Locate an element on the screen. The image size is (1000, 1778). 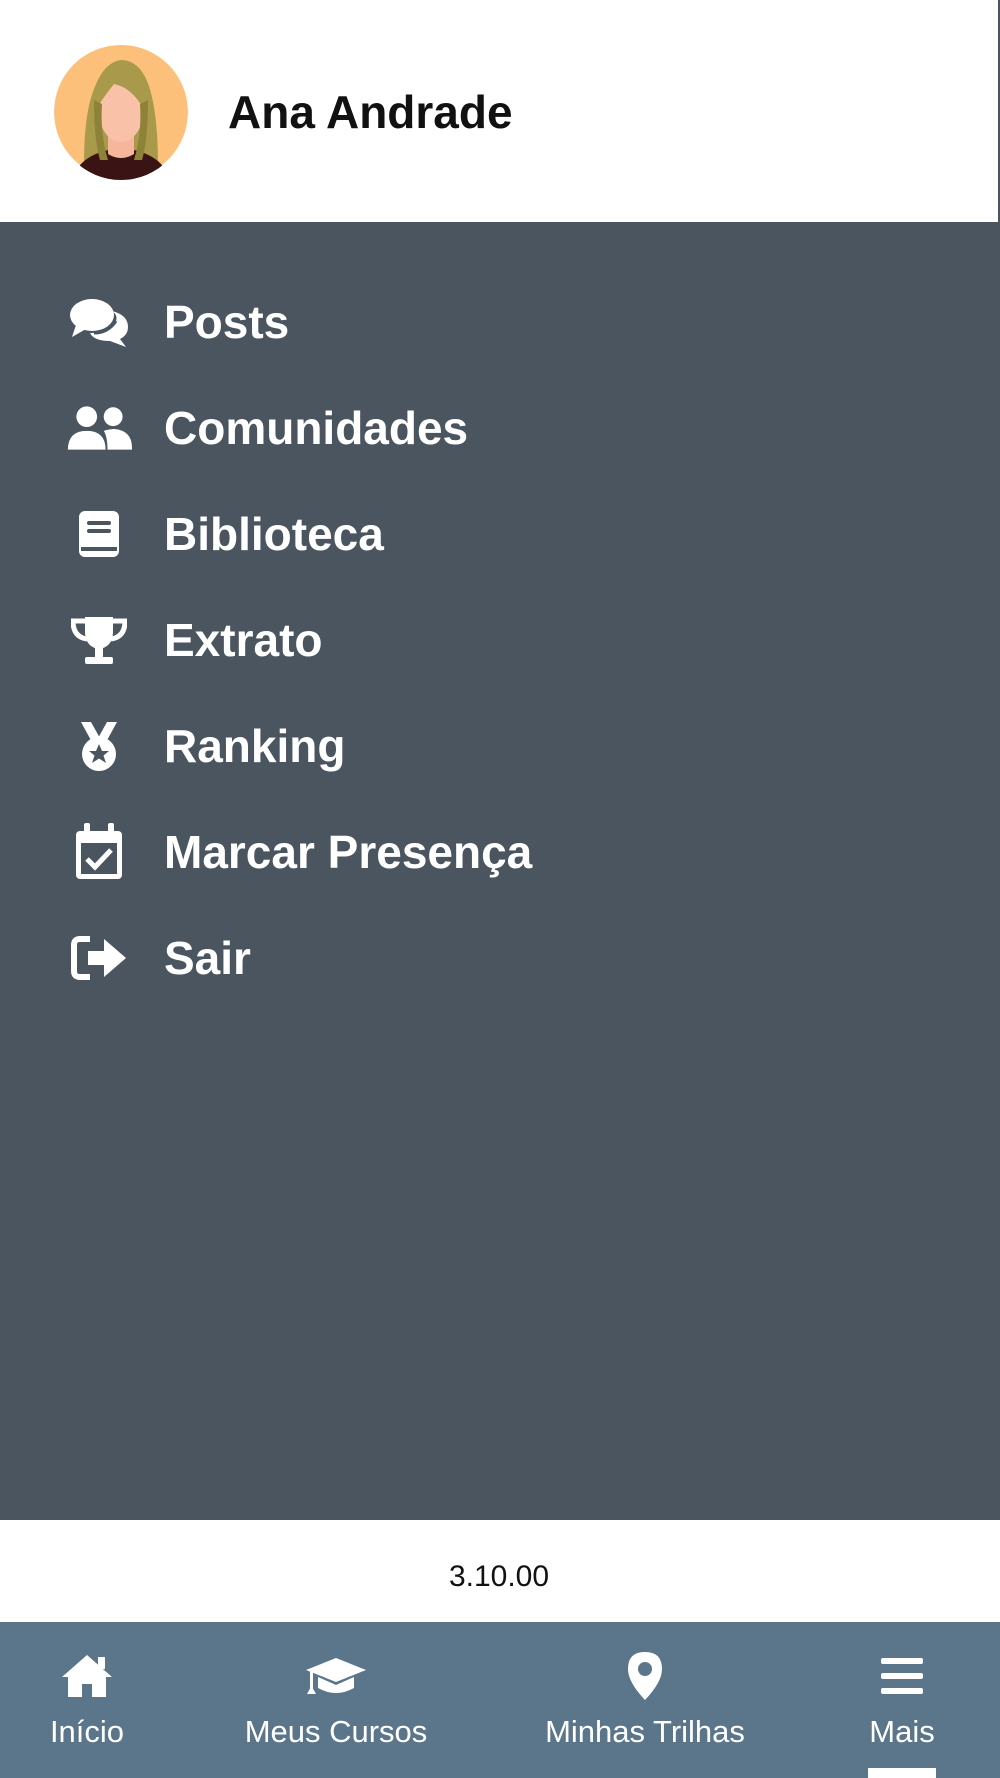
book-icon is located at coordinates (99, 534).